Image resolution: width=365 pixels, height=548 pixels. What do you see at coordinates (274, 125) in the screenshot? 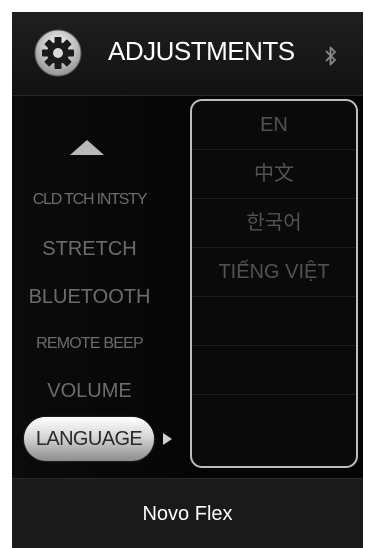
I see `language-option-en: EN` at bounding box center [274, 125].